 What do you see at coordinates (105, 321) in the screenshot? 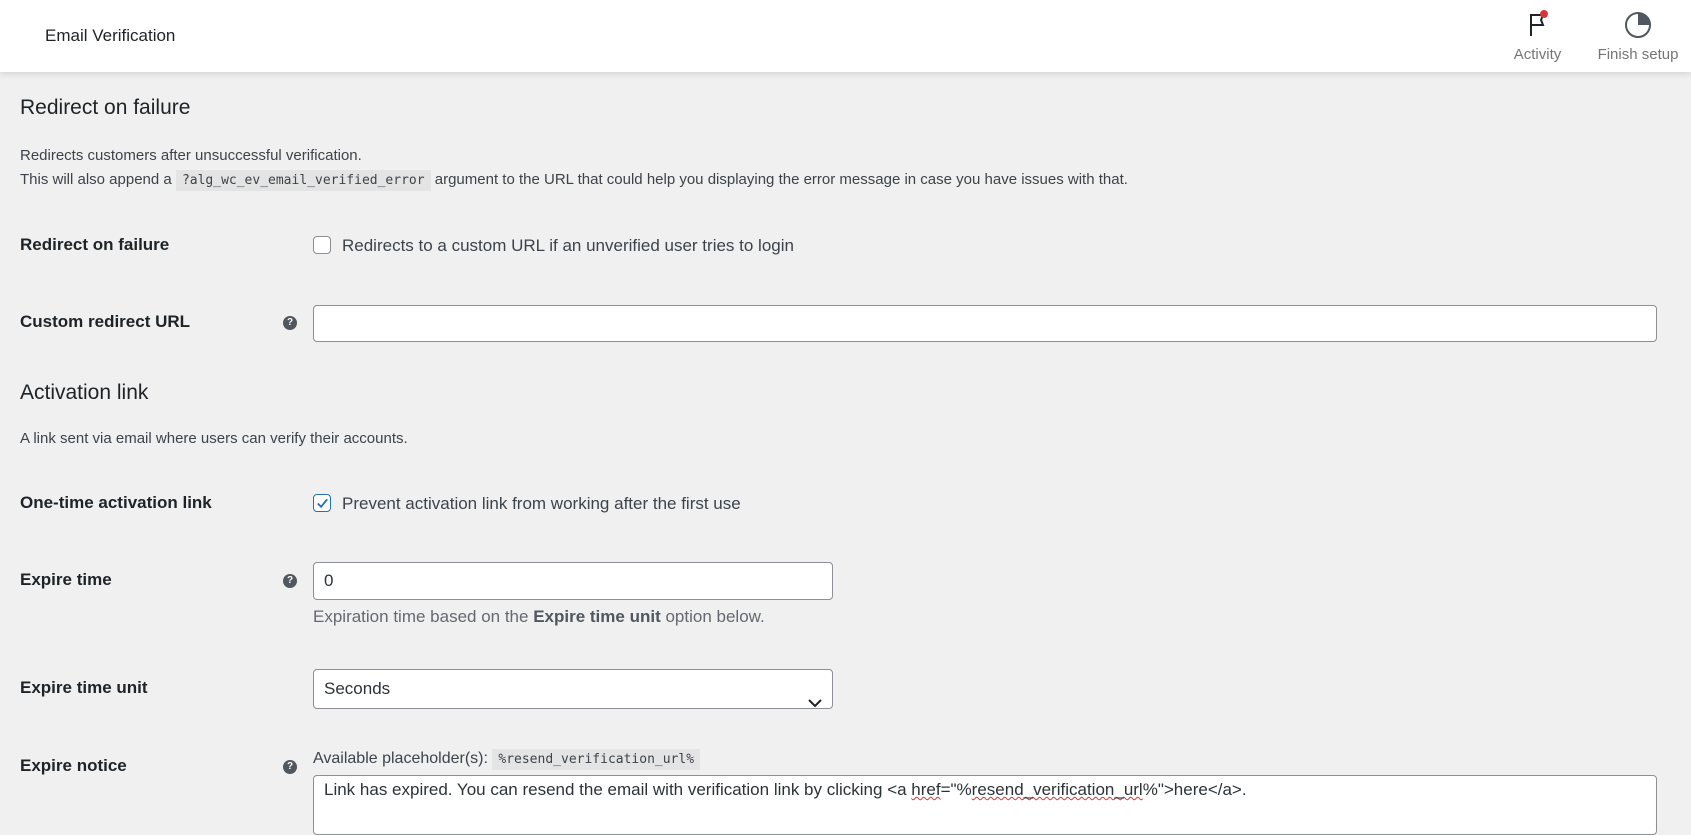
I see `custom-redirect-url-label: Custom redirect URL` at bounding box center [105, 321].